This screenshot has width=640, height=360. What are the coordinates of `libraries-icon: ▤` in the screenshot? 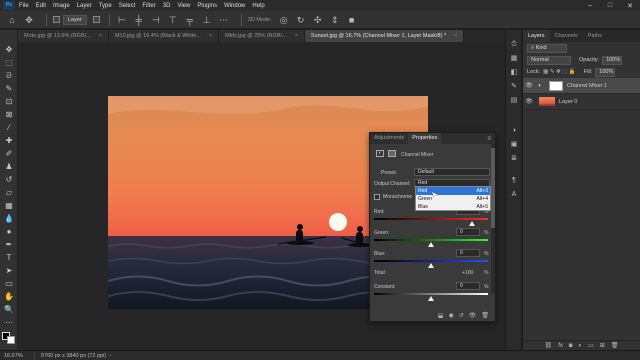 It's located at (514, 101).